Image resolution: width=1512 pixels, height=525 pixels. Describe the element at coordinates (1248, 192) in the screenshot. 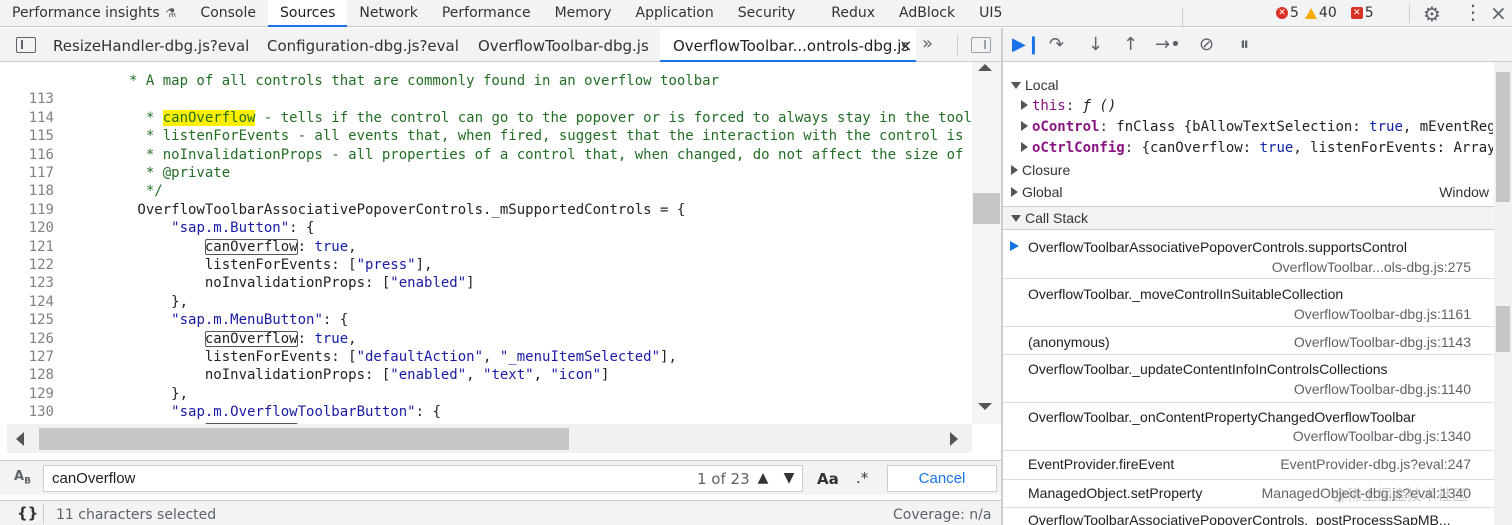

I see `scope-global-header: Global Window` at that location.